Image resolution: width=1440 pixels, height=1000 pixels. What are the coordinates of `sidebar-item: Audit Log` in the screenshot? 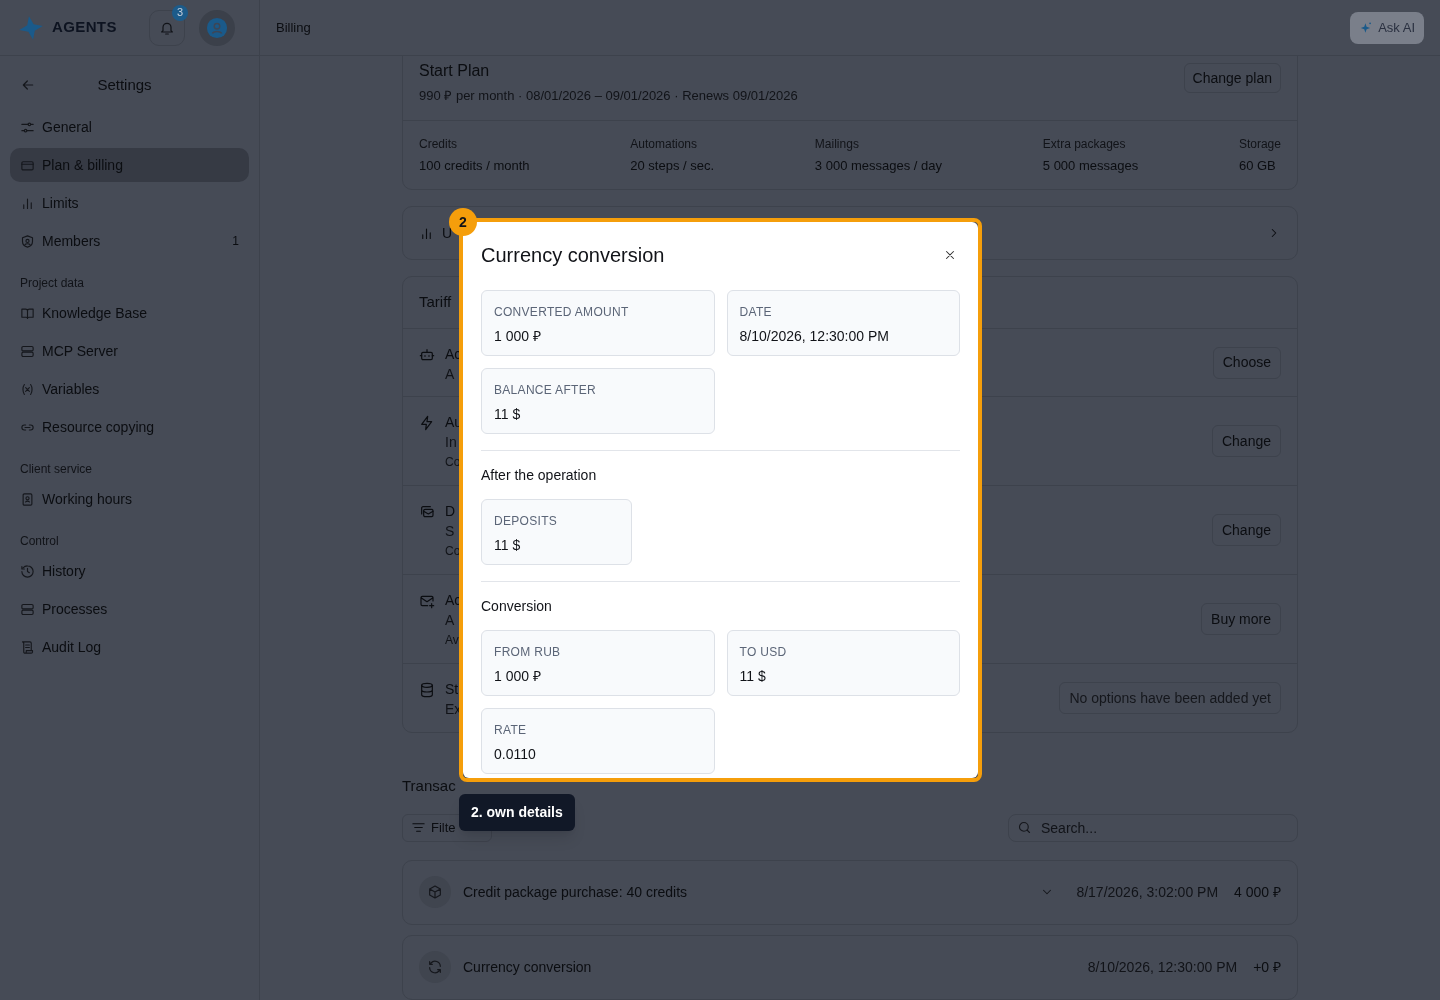 It's located at (129, 647).